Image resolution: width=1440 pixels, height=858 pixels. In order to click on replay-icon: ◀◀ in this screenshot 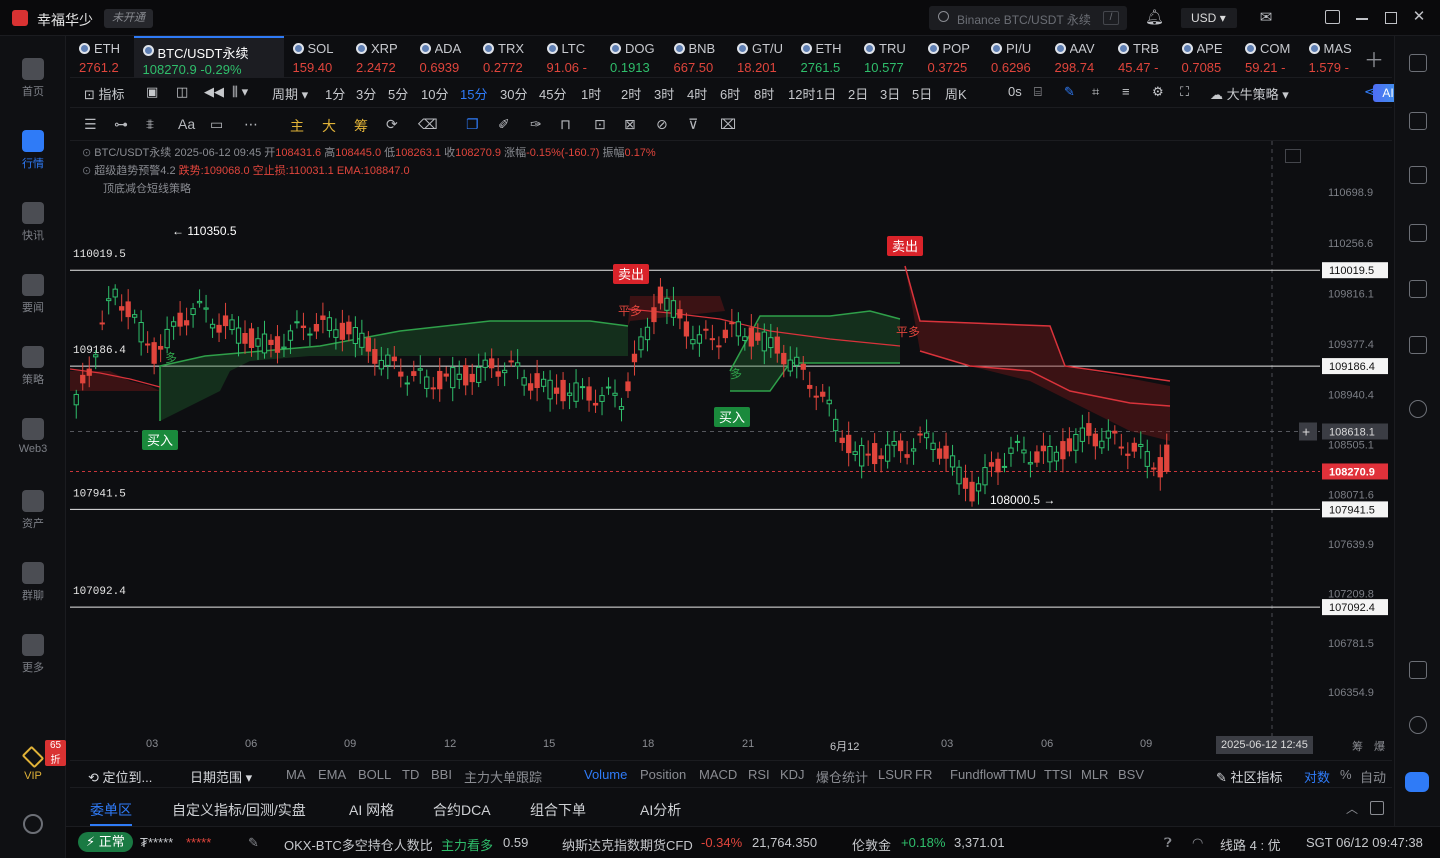, I will do `click(214, 92)`.